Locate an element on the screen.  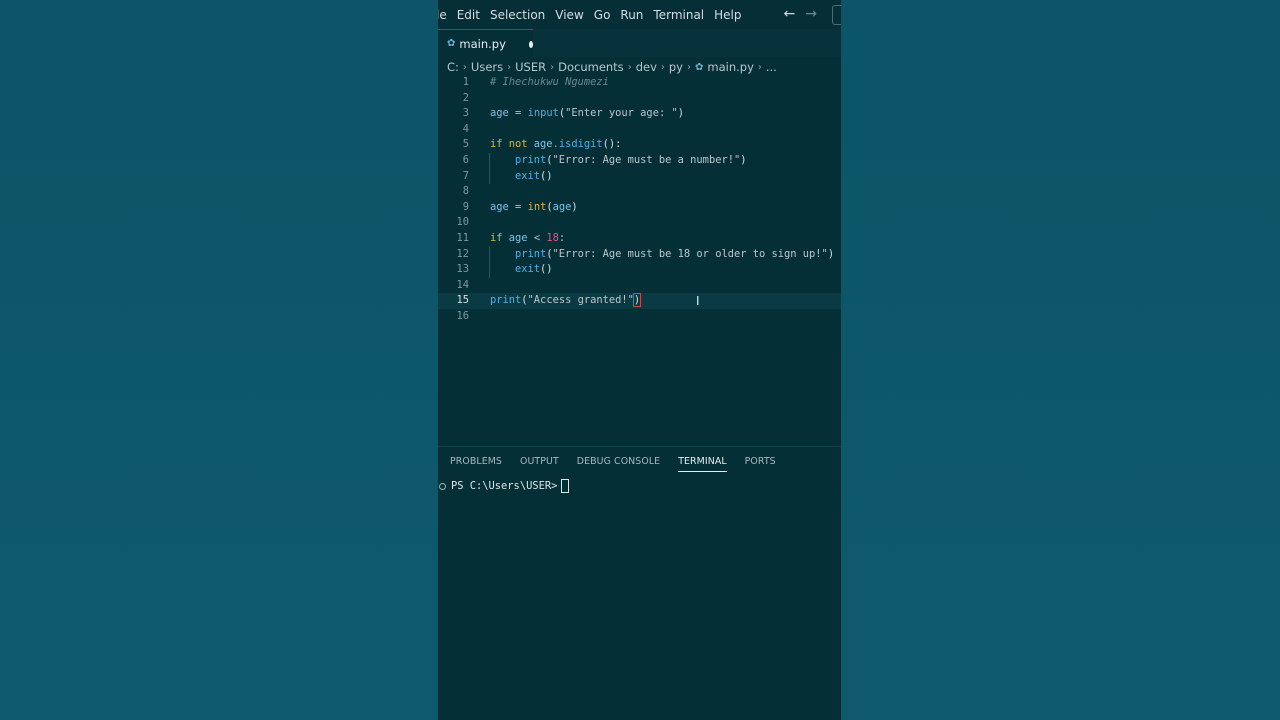
code-token: exit is located at coordinates (528, 175).